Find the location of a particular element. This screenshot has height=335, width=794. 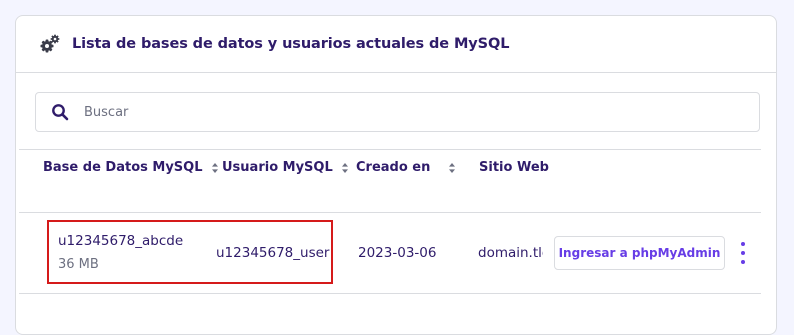

search-icon is located at coordinates (60, 112).